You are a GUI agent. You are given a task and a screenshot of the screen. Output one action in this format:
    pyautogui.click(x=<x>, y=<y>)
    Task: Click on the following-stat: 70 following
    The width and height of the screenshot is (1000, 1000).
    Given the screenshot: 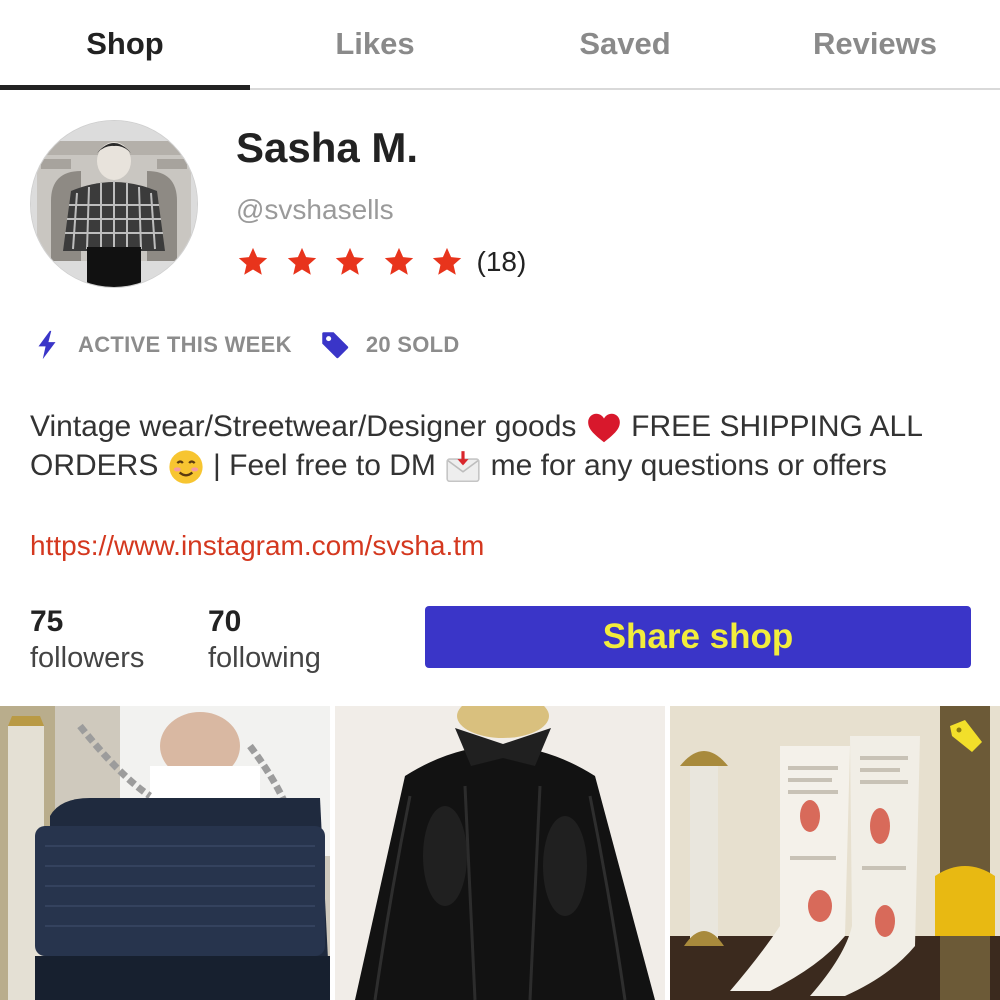 What is the action you would take?
    pyautogui.click(x=264, y=640)
    